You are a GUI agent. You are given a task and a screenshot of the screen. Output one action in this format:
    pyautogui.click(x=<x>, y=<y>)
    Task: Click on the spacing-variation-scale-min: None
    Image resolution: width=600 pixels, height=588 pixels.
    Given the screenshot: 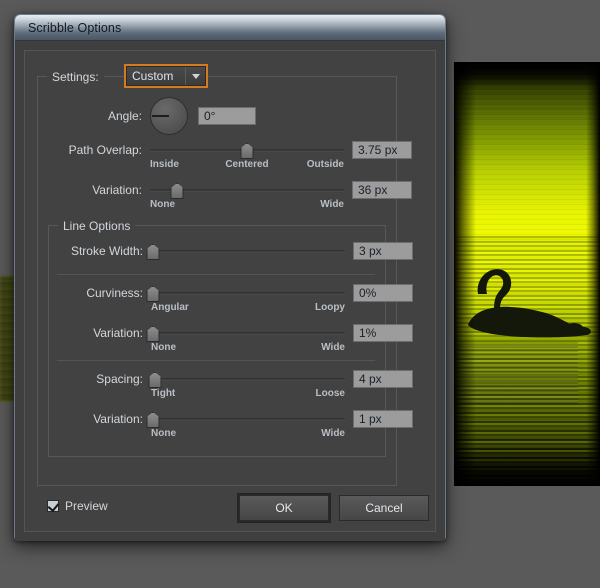 What is the action you would take?
    pyautogui.click(x=163, y=433)
    